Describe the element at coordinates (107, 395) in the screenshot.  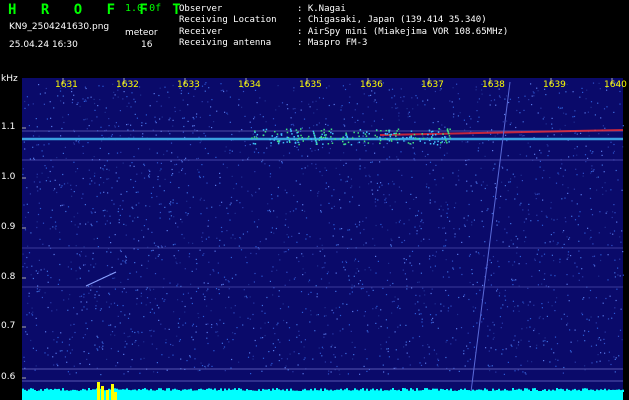
I see `meteor-detection-bar` at that location.